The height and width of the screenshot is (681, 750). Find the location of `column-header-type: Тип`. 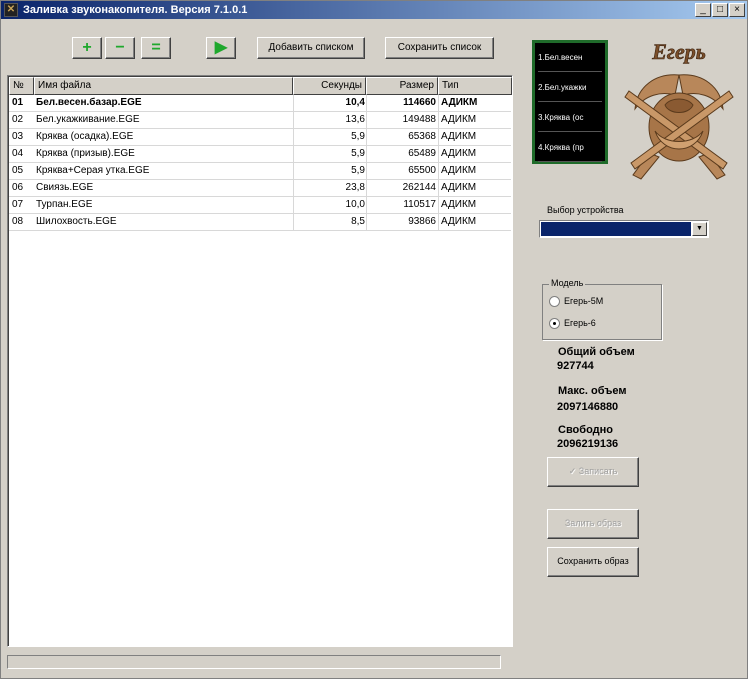

column-header-type: Тип is located at coordinates (475, 86).